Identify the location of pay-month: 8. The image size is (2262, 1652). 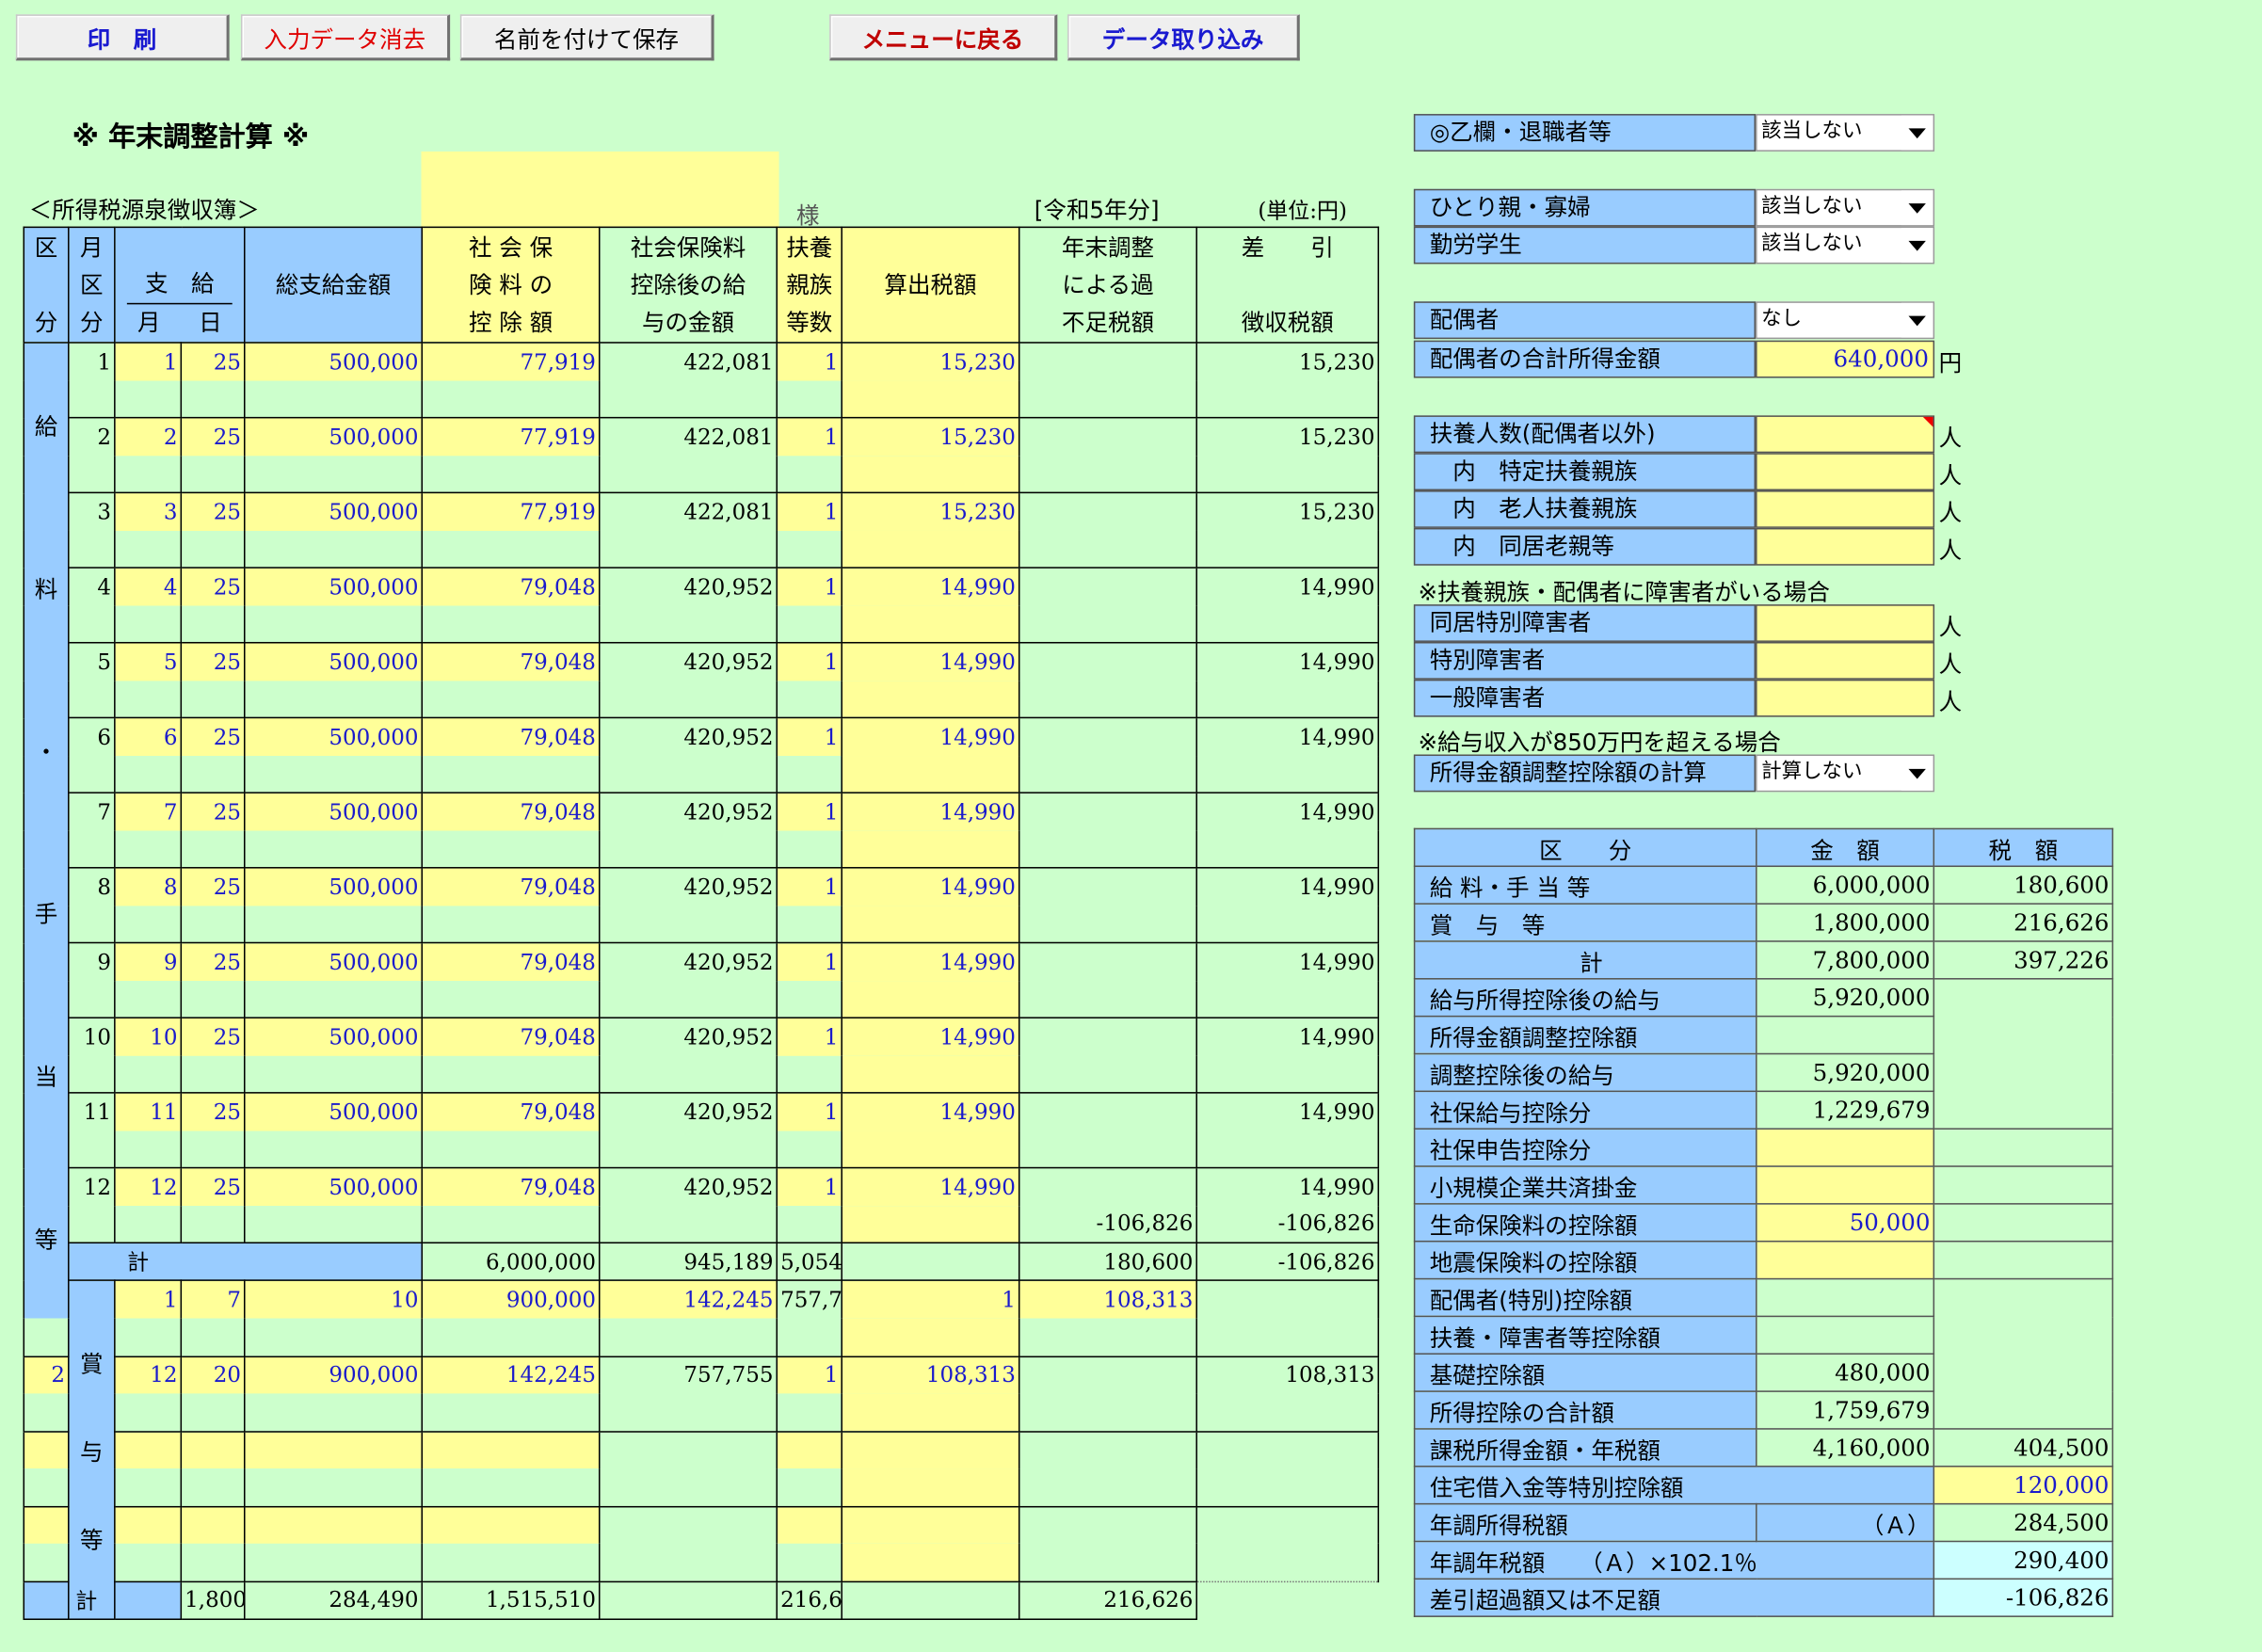
(148, 886).